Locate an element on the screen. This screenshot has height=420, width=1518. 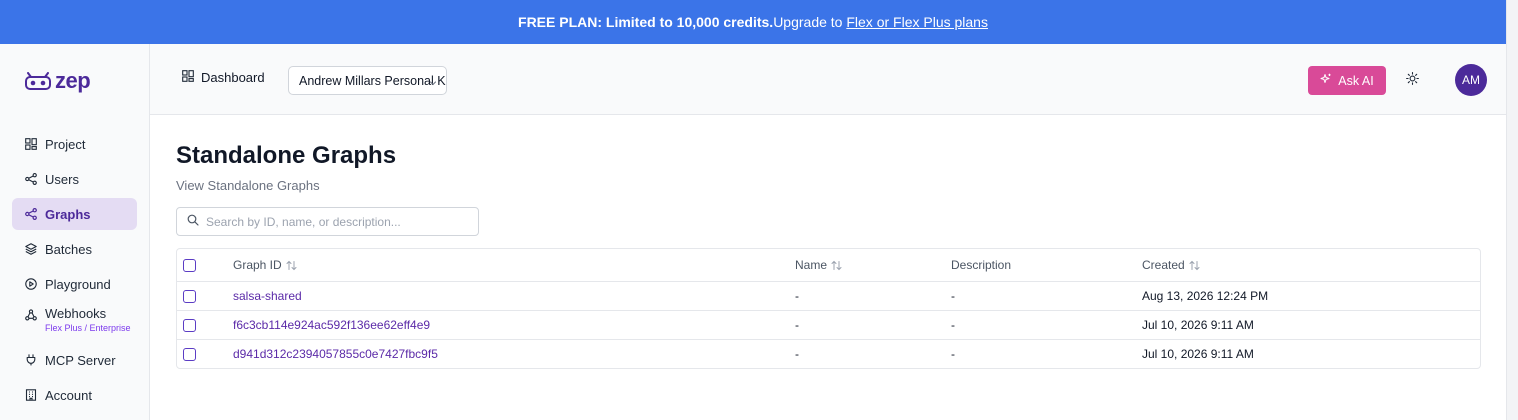
building-icon is located at coordinates (31, 395).